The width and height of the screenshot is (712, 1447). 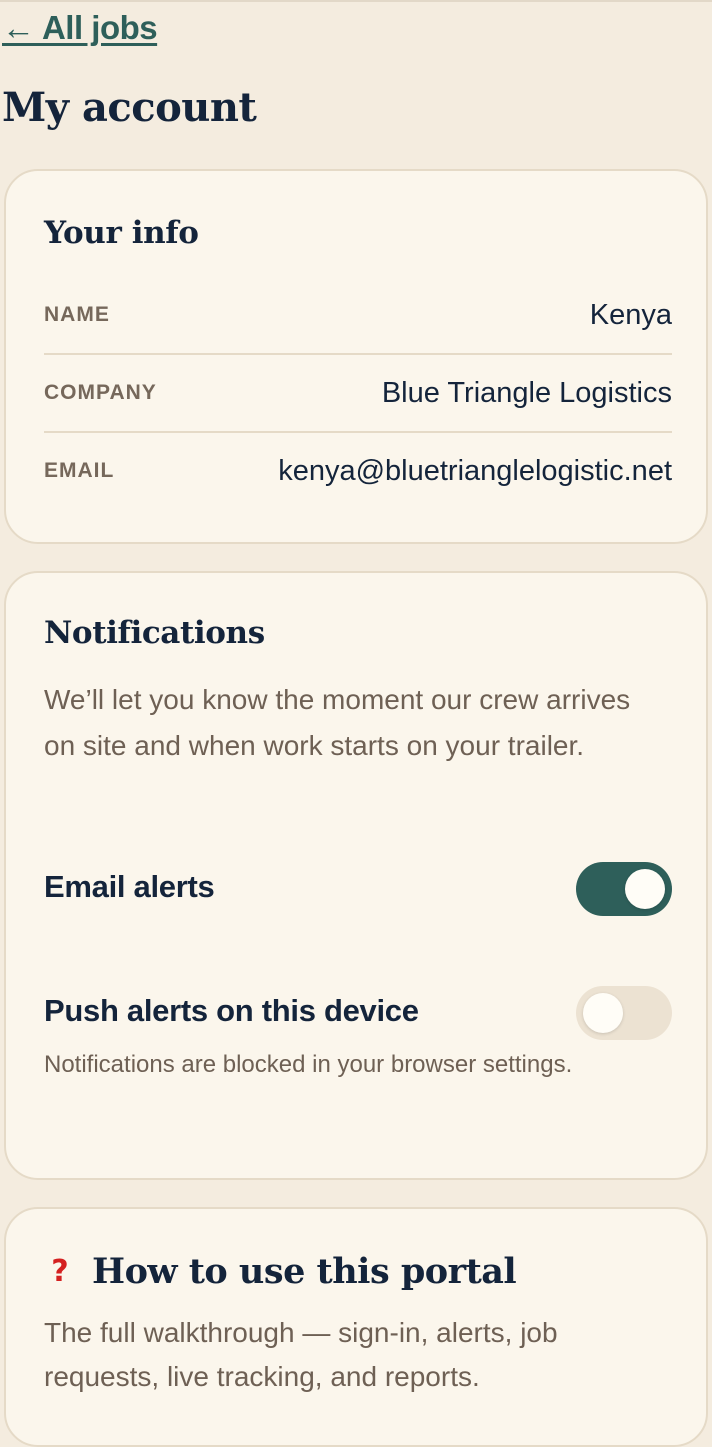 What do you see at coordinates (121, 233) in the screenshot?
I see `your-info-title: Your info` at bounding box center [121, 233].